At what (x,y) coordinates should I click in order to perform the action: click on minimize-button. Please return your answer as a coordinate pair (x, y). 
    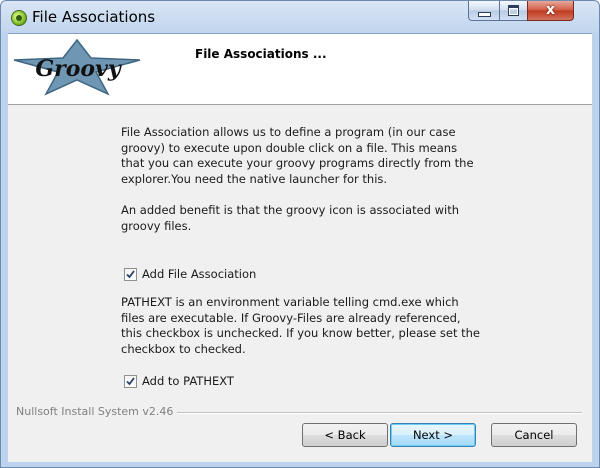
    Looking at the image, I should click on (484, 11).